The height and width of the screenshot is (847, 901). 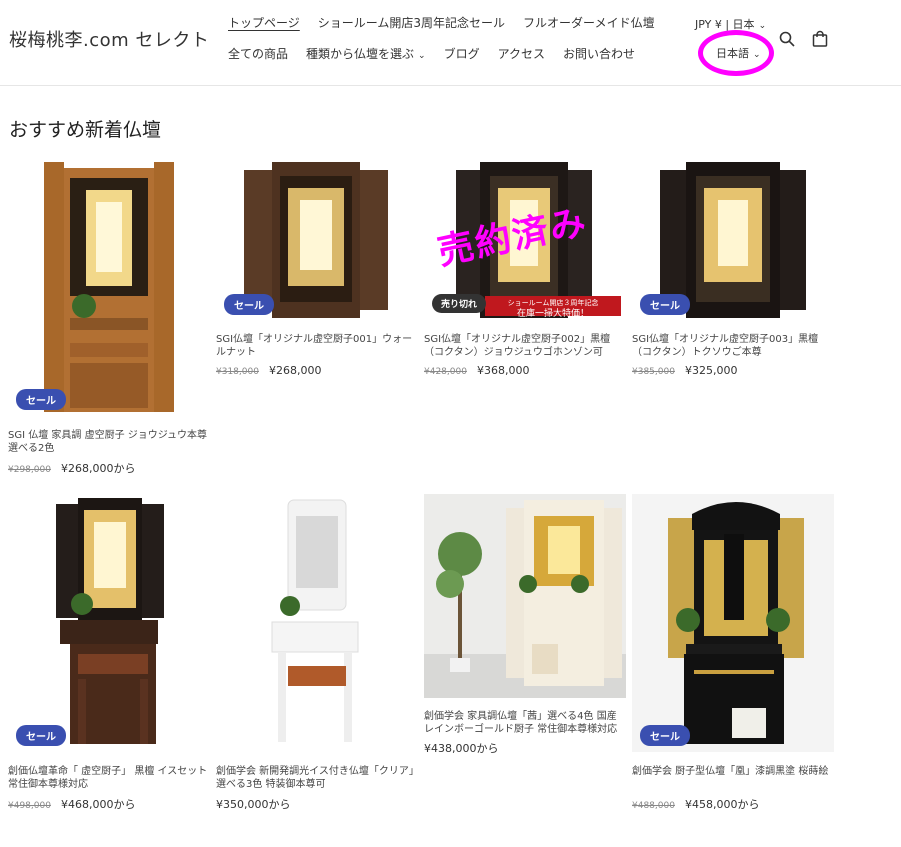 I want to click on product-price: ¥438,000から, so click(x=461, y=748).